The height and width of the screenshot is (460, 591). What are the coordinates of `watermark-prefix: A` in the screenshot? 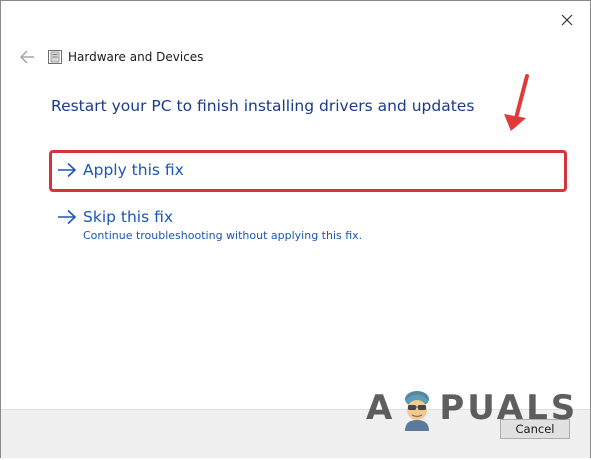 It's located at (381, 408).